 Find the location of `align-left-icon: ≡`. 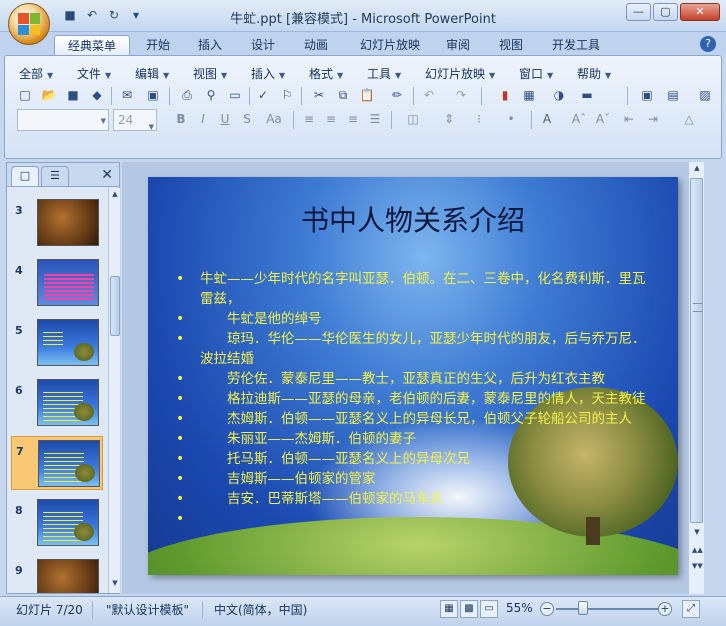

align-left-icon: ≡ is located at coordinates (309, 119).